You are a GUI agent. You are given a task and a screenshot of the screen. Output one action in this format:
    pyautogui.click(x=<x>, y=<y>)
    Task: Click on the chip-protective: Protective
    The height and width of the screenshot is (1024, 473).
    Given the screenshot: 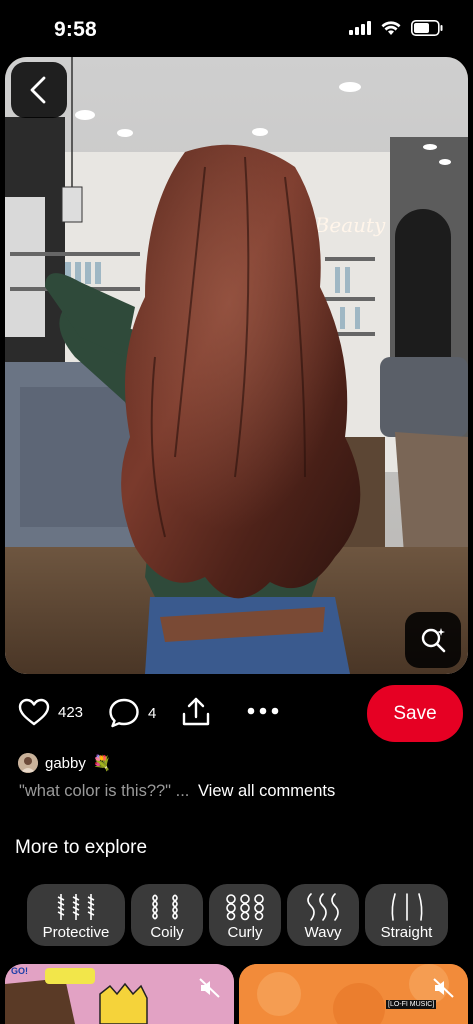 What is the action you would take?
    pyautogui.click(x=76, y=915)
    